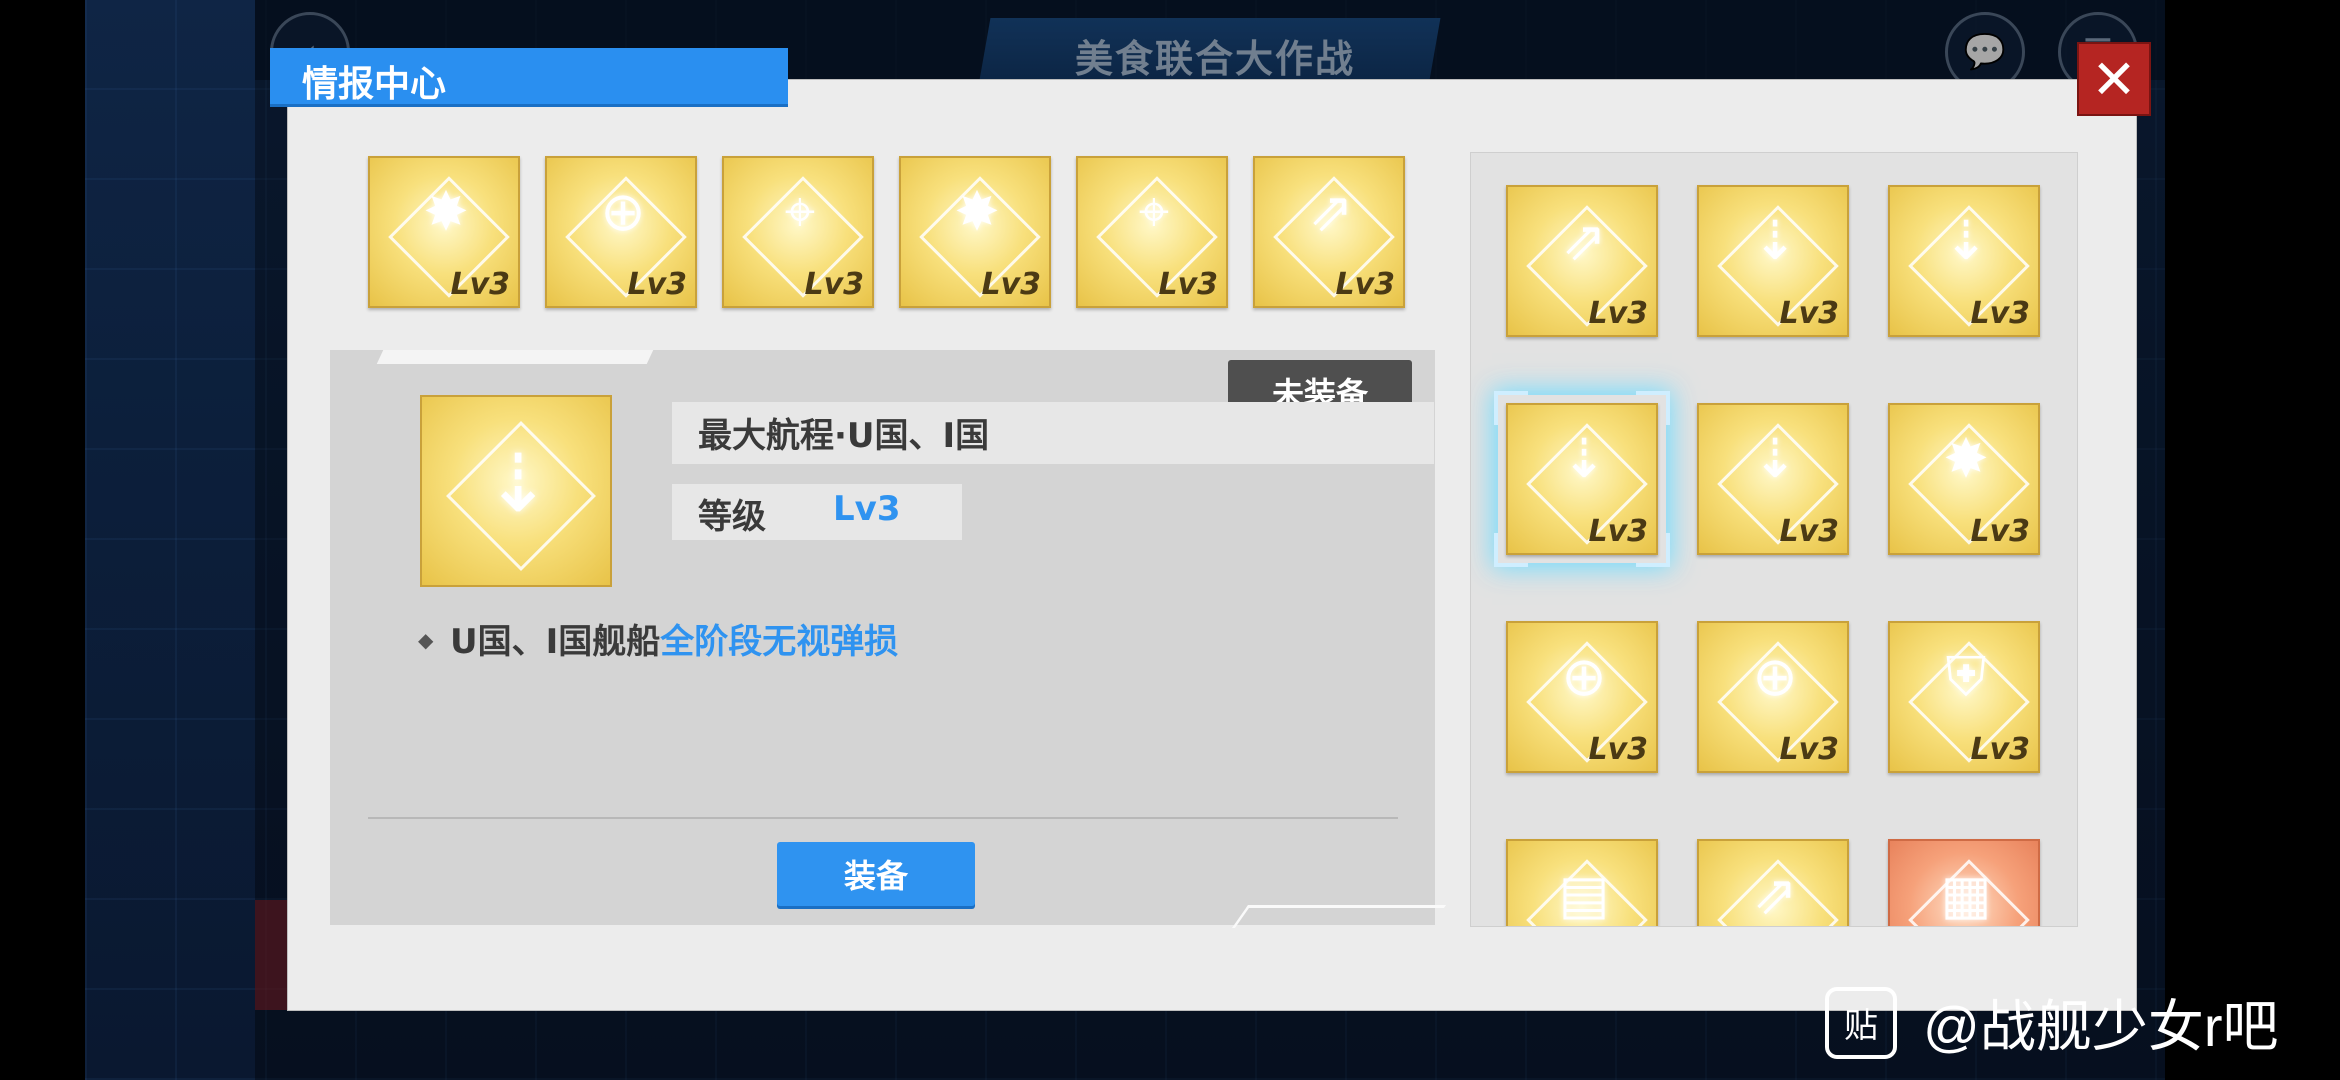  I want to click on detail-tab-decoration, so click(515, 357).